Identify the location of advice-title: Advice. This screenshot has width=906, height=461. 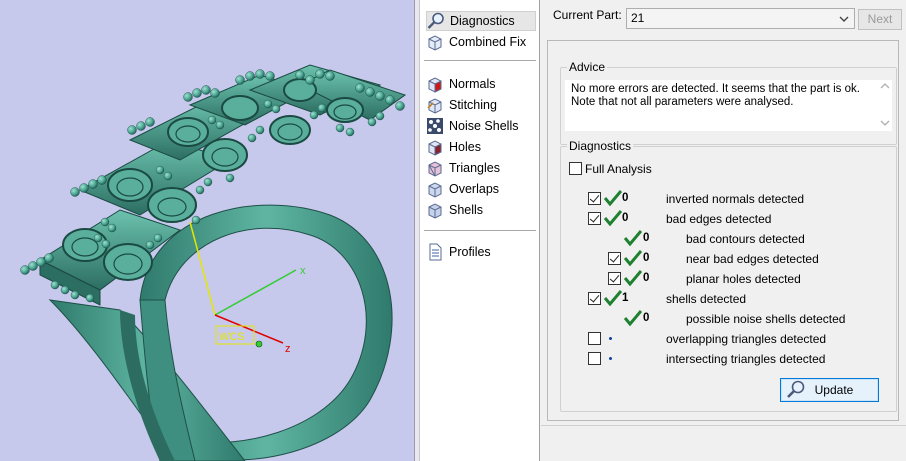
(587, 67).